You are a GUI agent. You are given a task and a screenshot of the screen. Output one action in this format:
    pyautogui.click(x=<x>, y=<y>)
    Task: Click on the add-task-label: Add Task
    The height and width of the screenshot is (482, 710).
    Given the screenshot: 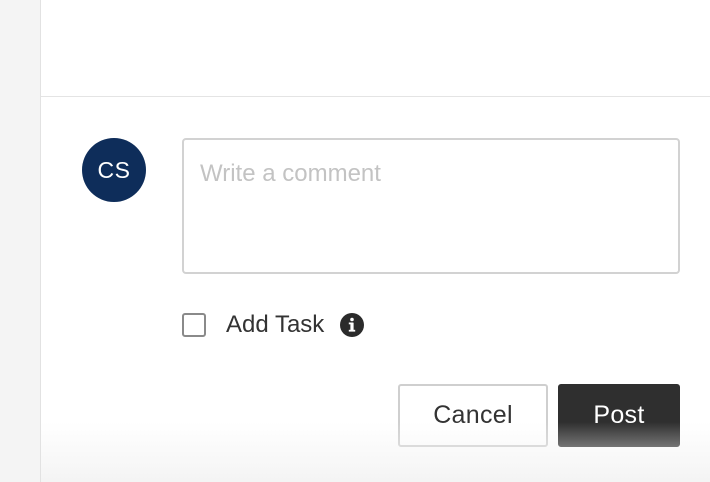 What is the action you would take?
    pyautogui.click(x=275, y=325)
    